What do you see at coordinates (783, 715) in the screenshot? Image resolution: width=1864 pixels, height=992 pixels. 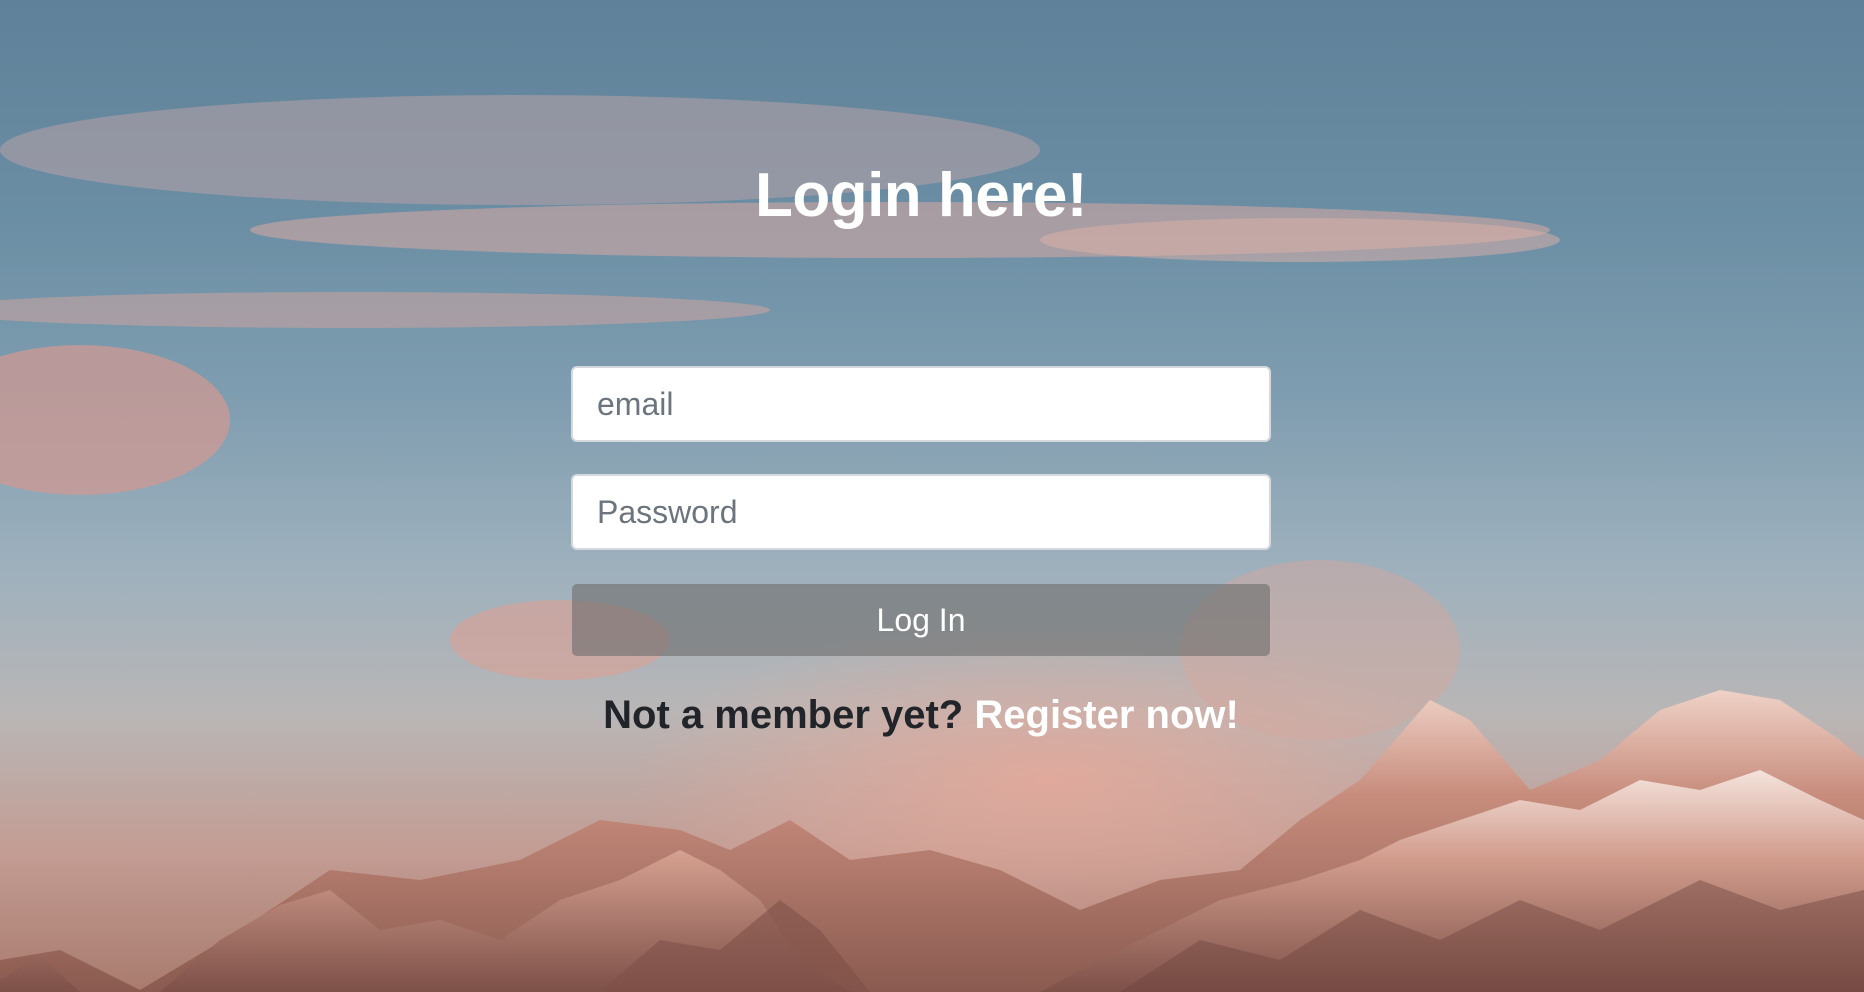 I see `register-prompt-text: Not a member yet?` at bounding box center [783, 715].